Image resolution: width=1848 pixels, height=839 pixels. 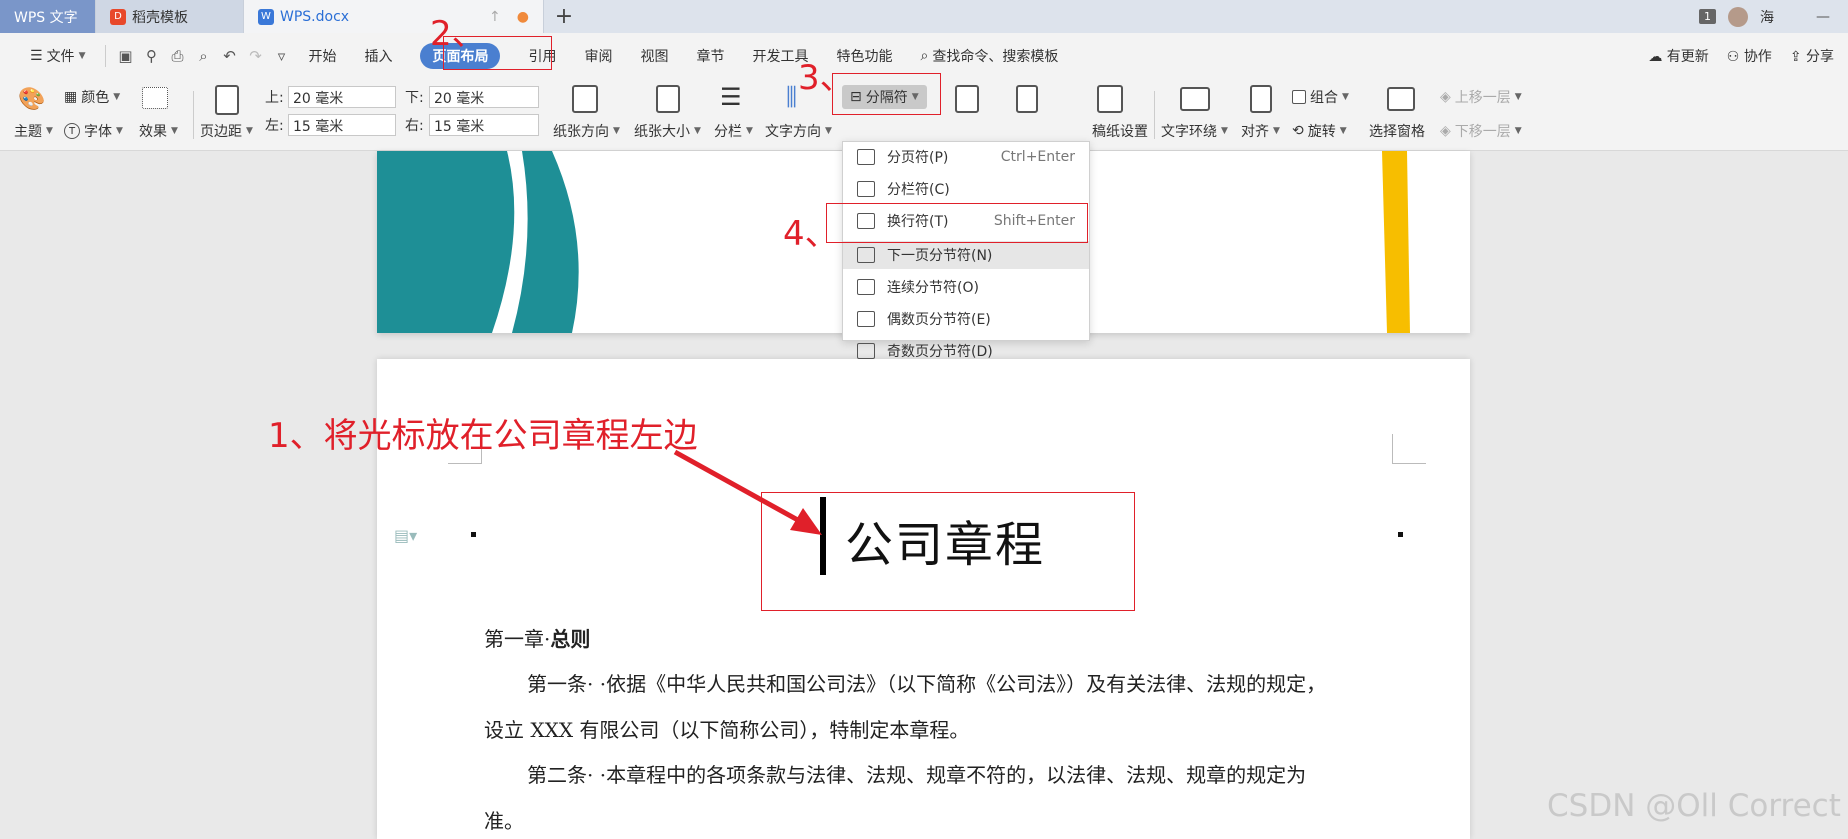 I want to click on save-icon: ▣, so click(x=125, y=56).